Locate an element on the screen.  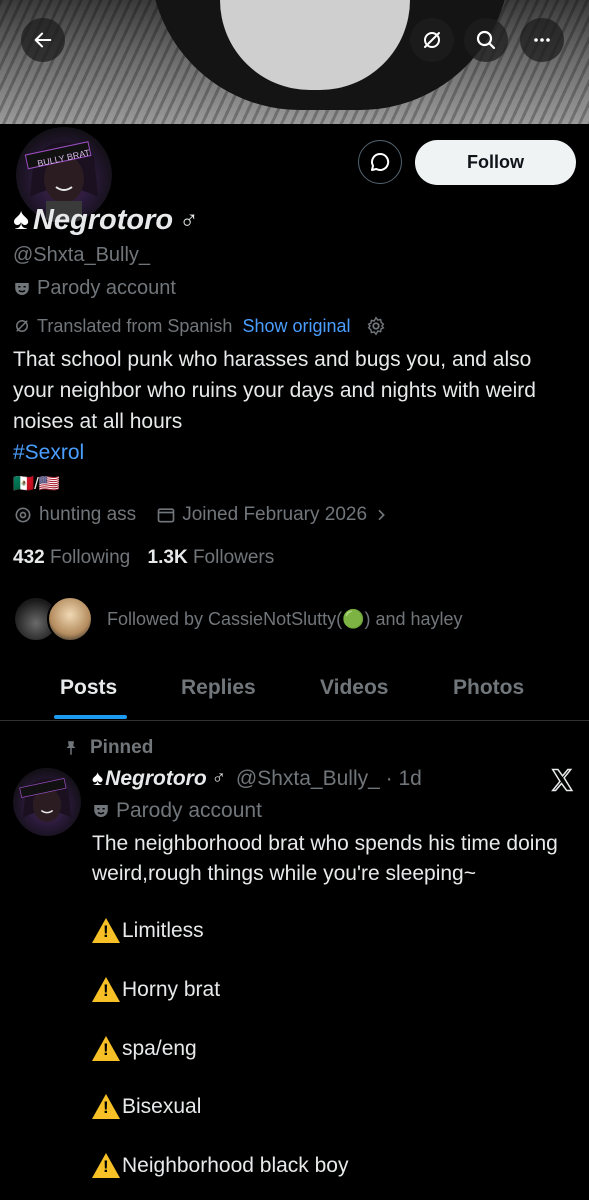
location-text: hunting ass is located at coordinates (88, 514).